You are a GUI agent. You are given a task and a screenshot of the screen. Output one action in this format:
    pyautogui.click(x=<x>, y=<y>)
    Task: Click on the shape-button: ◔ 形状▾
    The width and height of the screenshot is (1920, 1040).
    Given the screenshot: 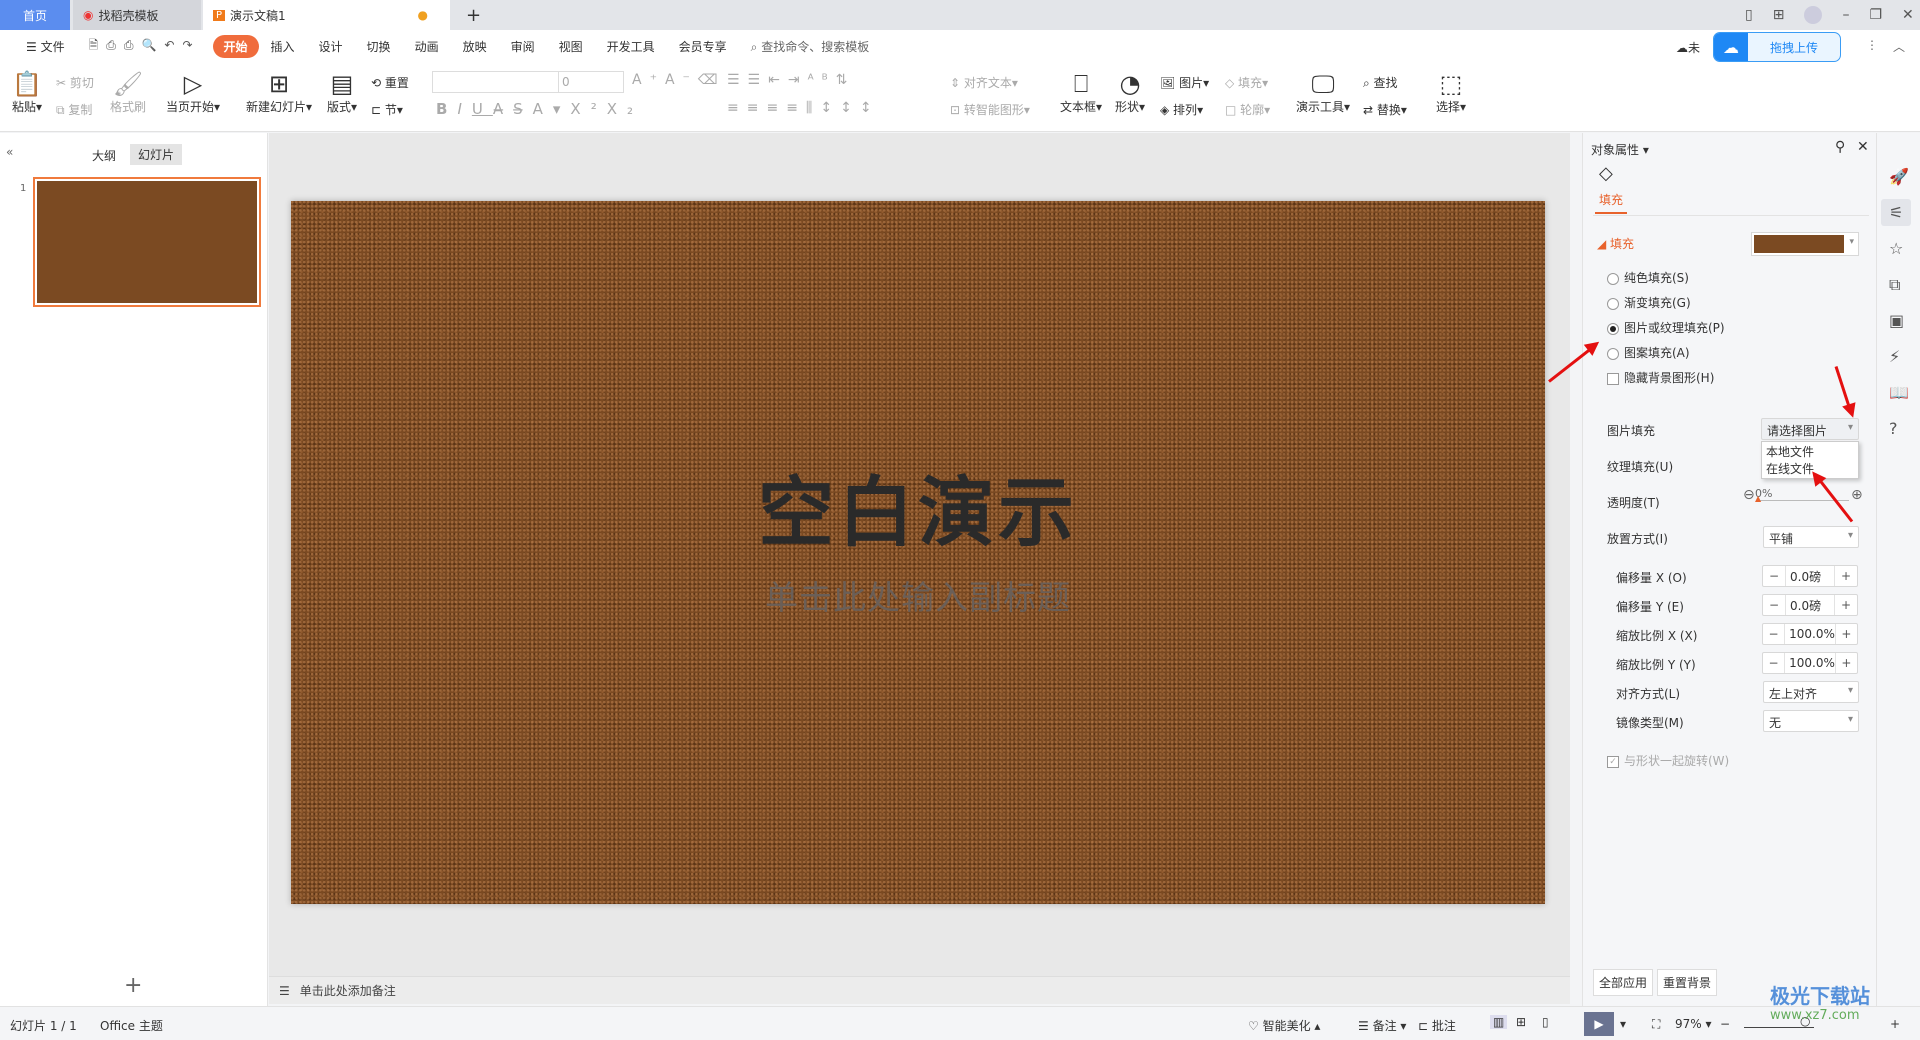 What is the action you would take?
    pyautogui.click(x=1130, y=92)
    